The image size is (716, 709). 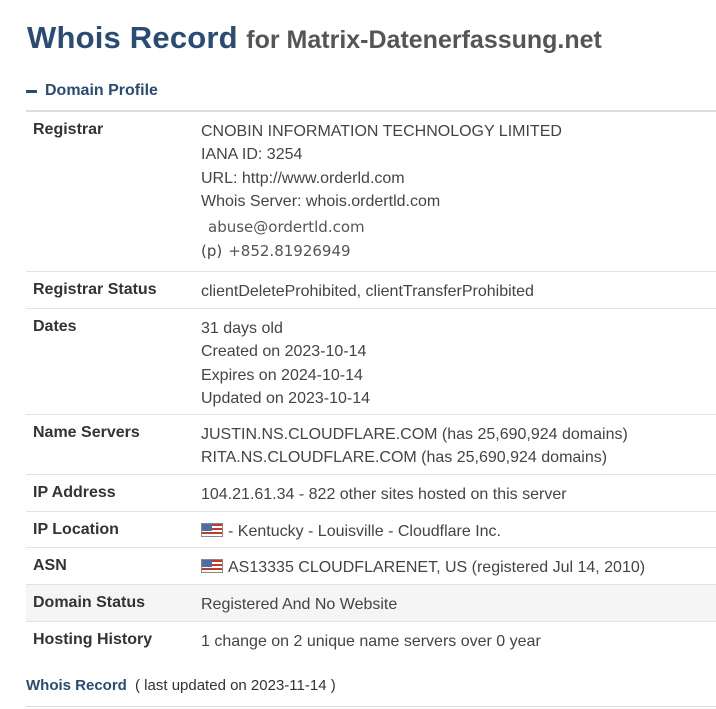 What do you see at coordinates (95, 289) in the screenshot?
I see `registrar-status-label: Registrar Status` at bounding box center [95, 289].